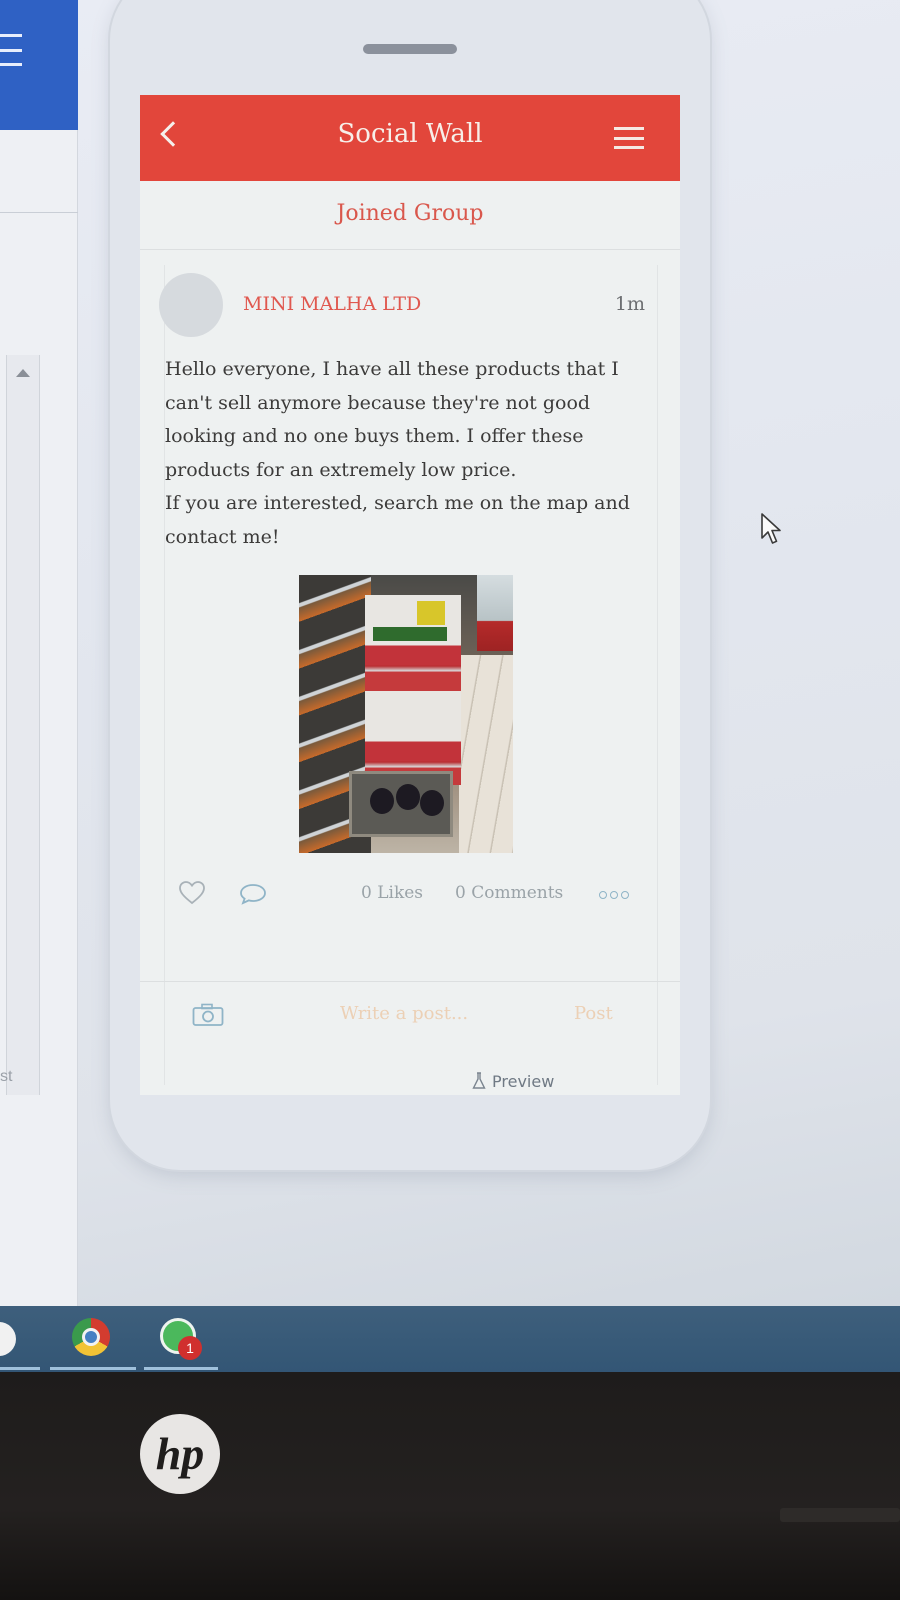  Describe the element at coordinates (629, 304) in the screenshot. I see `post-time: 1m` at that location.